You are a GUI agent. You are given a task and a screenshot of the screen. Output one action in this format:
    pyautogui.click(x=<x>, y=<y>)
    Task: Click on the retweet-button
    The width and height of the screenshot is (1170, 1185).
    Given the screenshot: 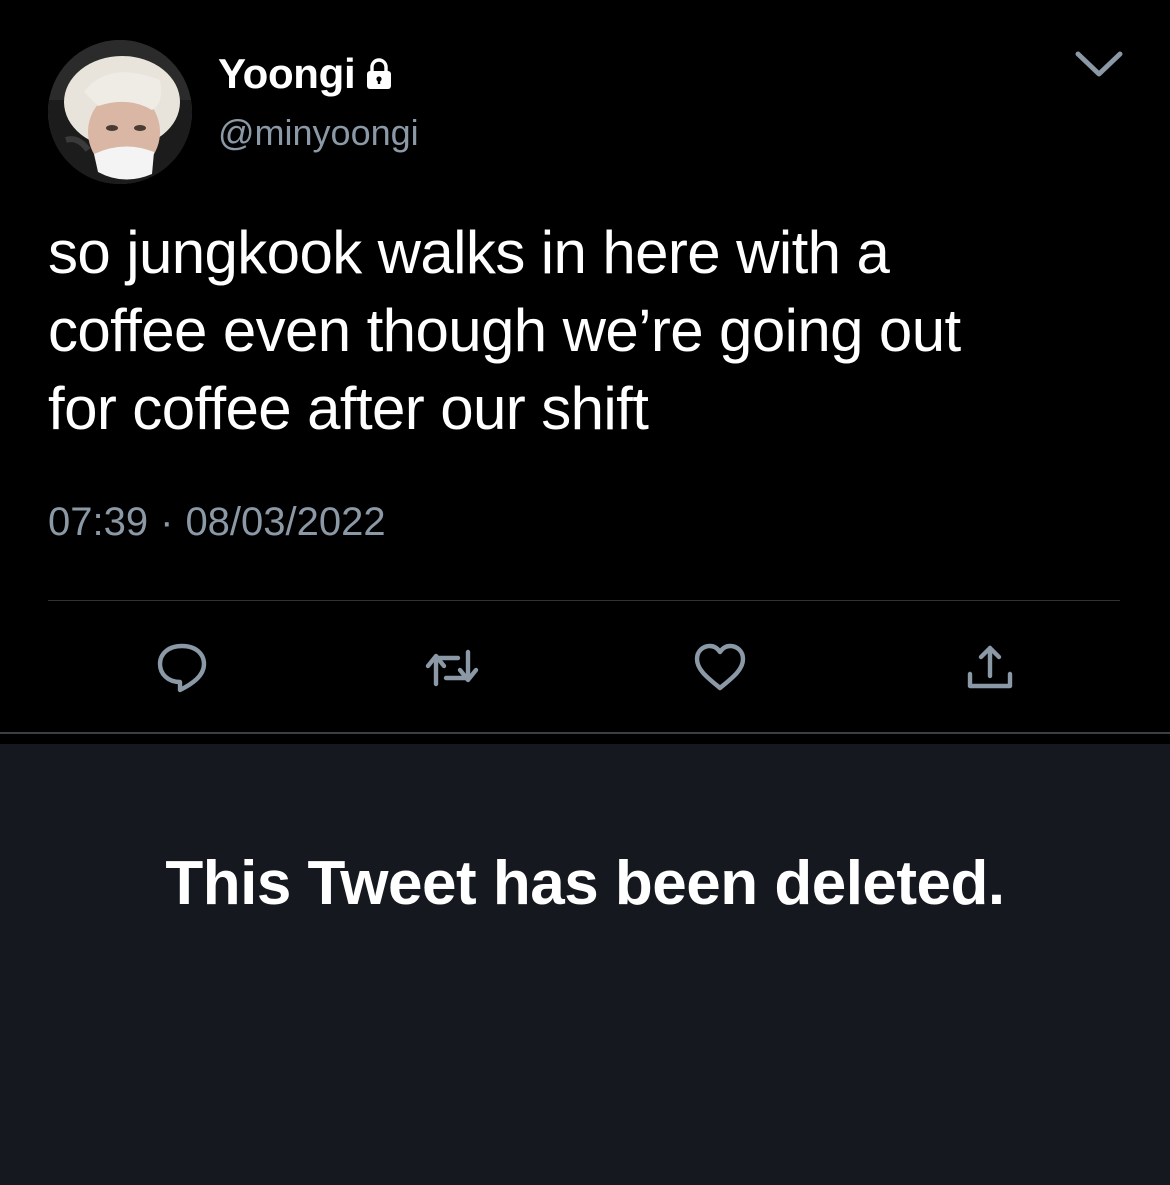 What is the action you would take?
    pyautogui.click(x=452, y=668)
    